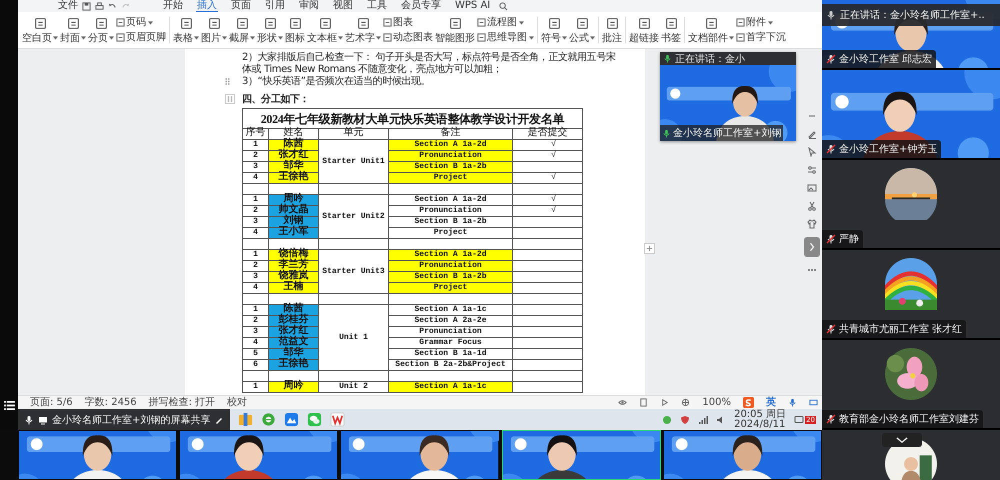 The height and width of the screenshot is (480, 1000). I want to click on keyboard-icon, so click(813, 402).